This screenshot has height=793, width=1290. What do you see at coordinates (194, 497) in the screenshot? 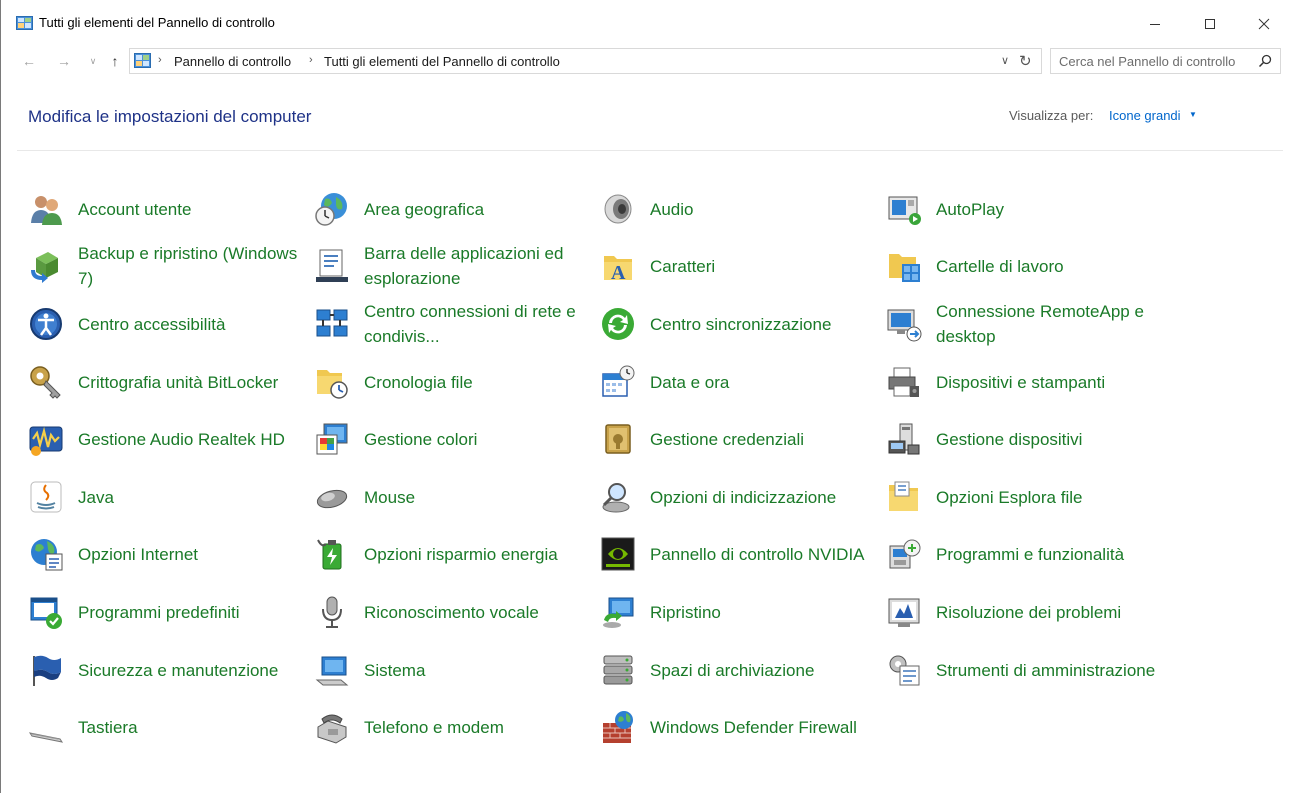
I see `control-panel-item-label: Java` at bounding box center [194, 497].